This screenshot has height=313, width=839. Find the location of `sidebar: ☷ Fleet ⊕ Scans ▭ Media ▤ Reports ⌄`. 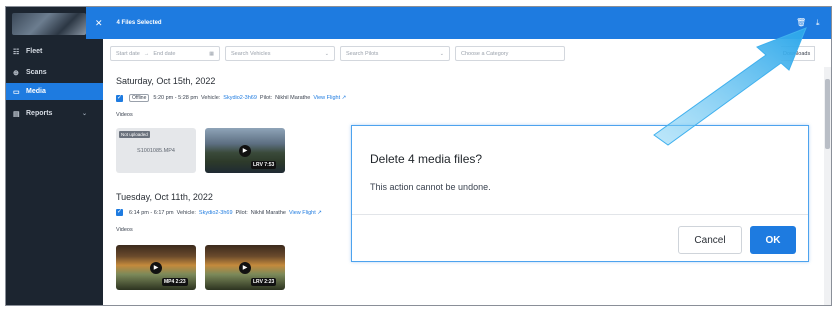

sidebar: ☷ Fleet ⊕ Scans ▭ Media ▤ Reports ⌄ is located at coordinates (54, 156).